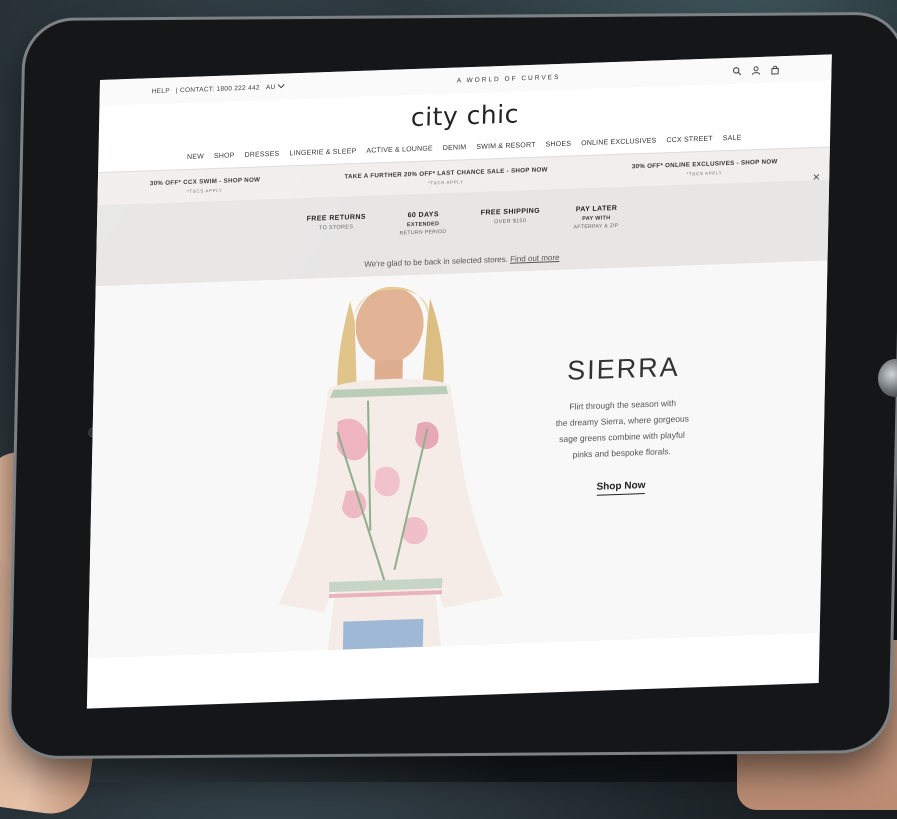 This screenshot has height=819, width=897. What do you see at coordinates (224, 156) in the screenshot?
I see `nav-item-shop: SHOP` at bounding box center [224, 156].